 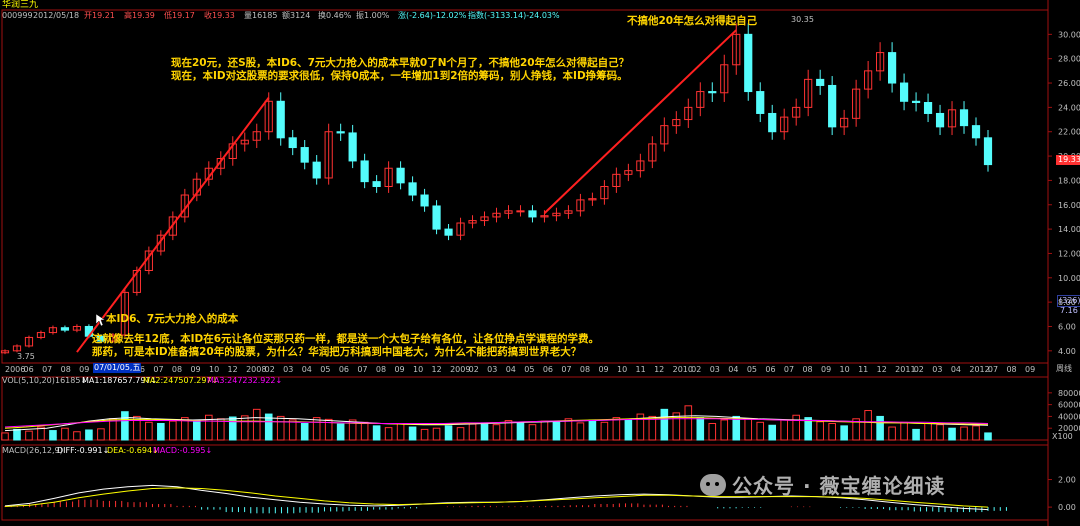 I want to click on watermark-text: 公众号 · 薇宝缠论细读, so click(x=839, y=486).